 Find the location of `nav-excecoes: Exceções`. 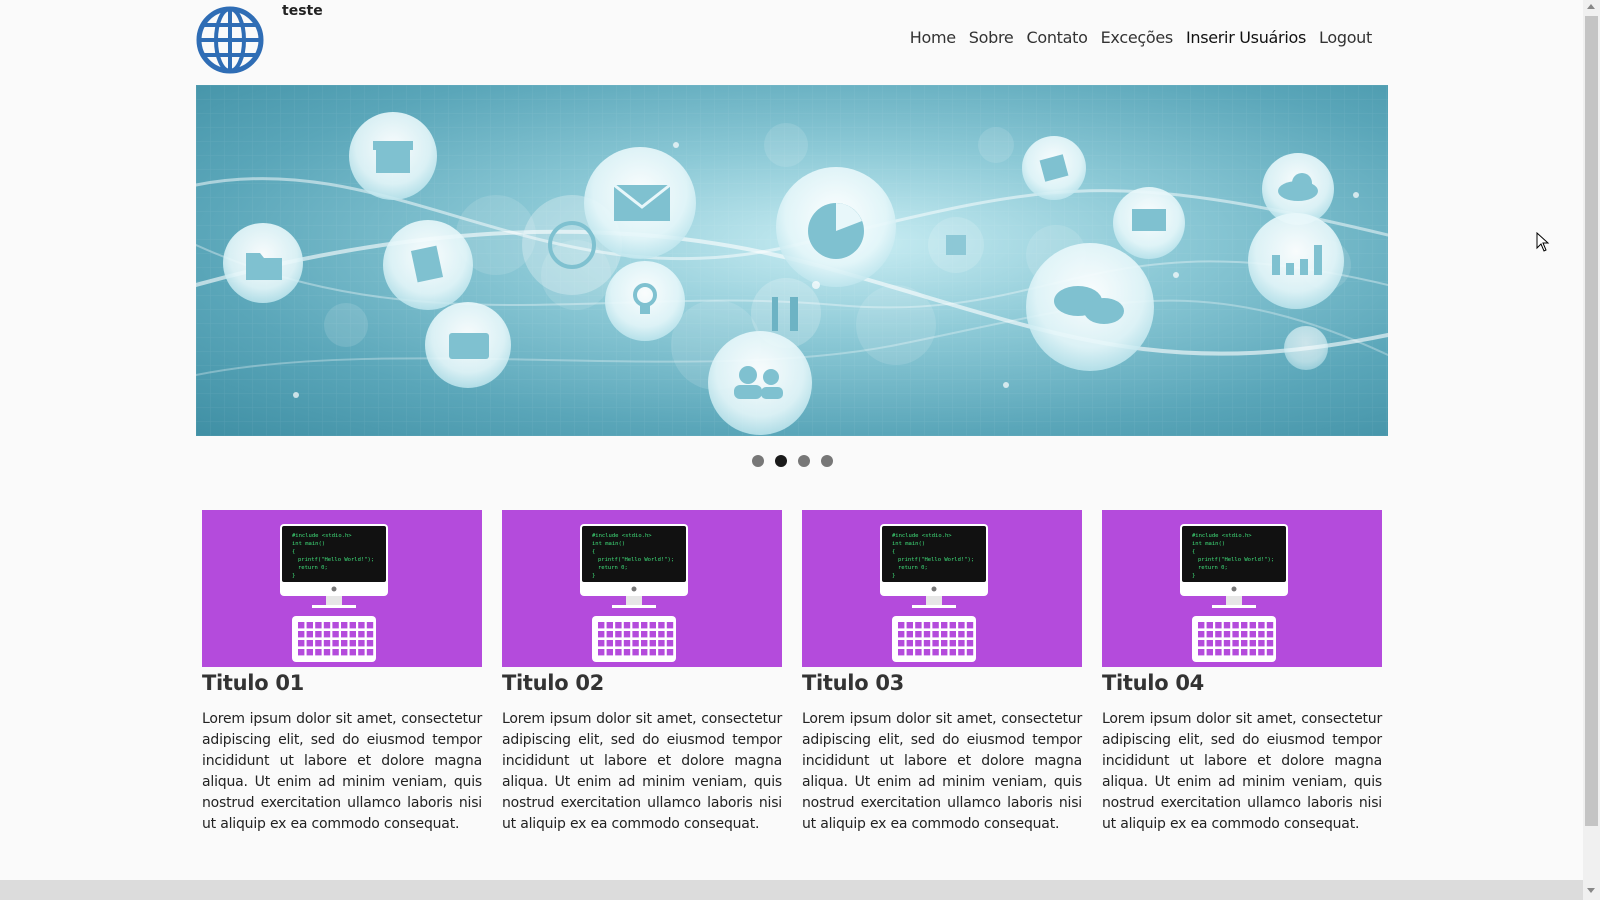

nav-excecoes: Exceções is located at coordinates (1137, 37).